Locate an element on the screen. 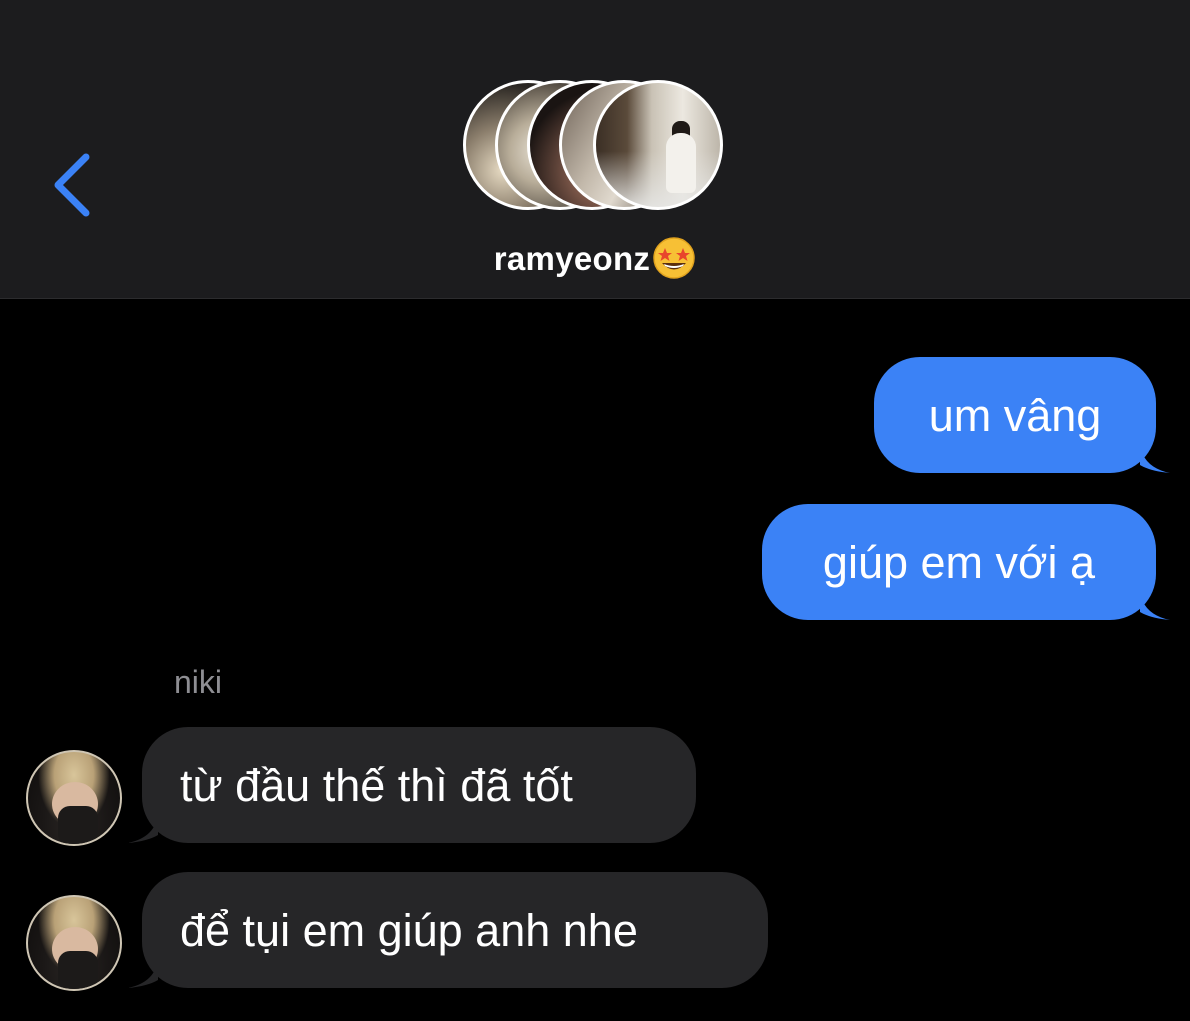 Image resolution: width=1190 pixels, height=1021 pixels. message-text: để tụi em giúp anh nhe is located at coordinates (409, 930).